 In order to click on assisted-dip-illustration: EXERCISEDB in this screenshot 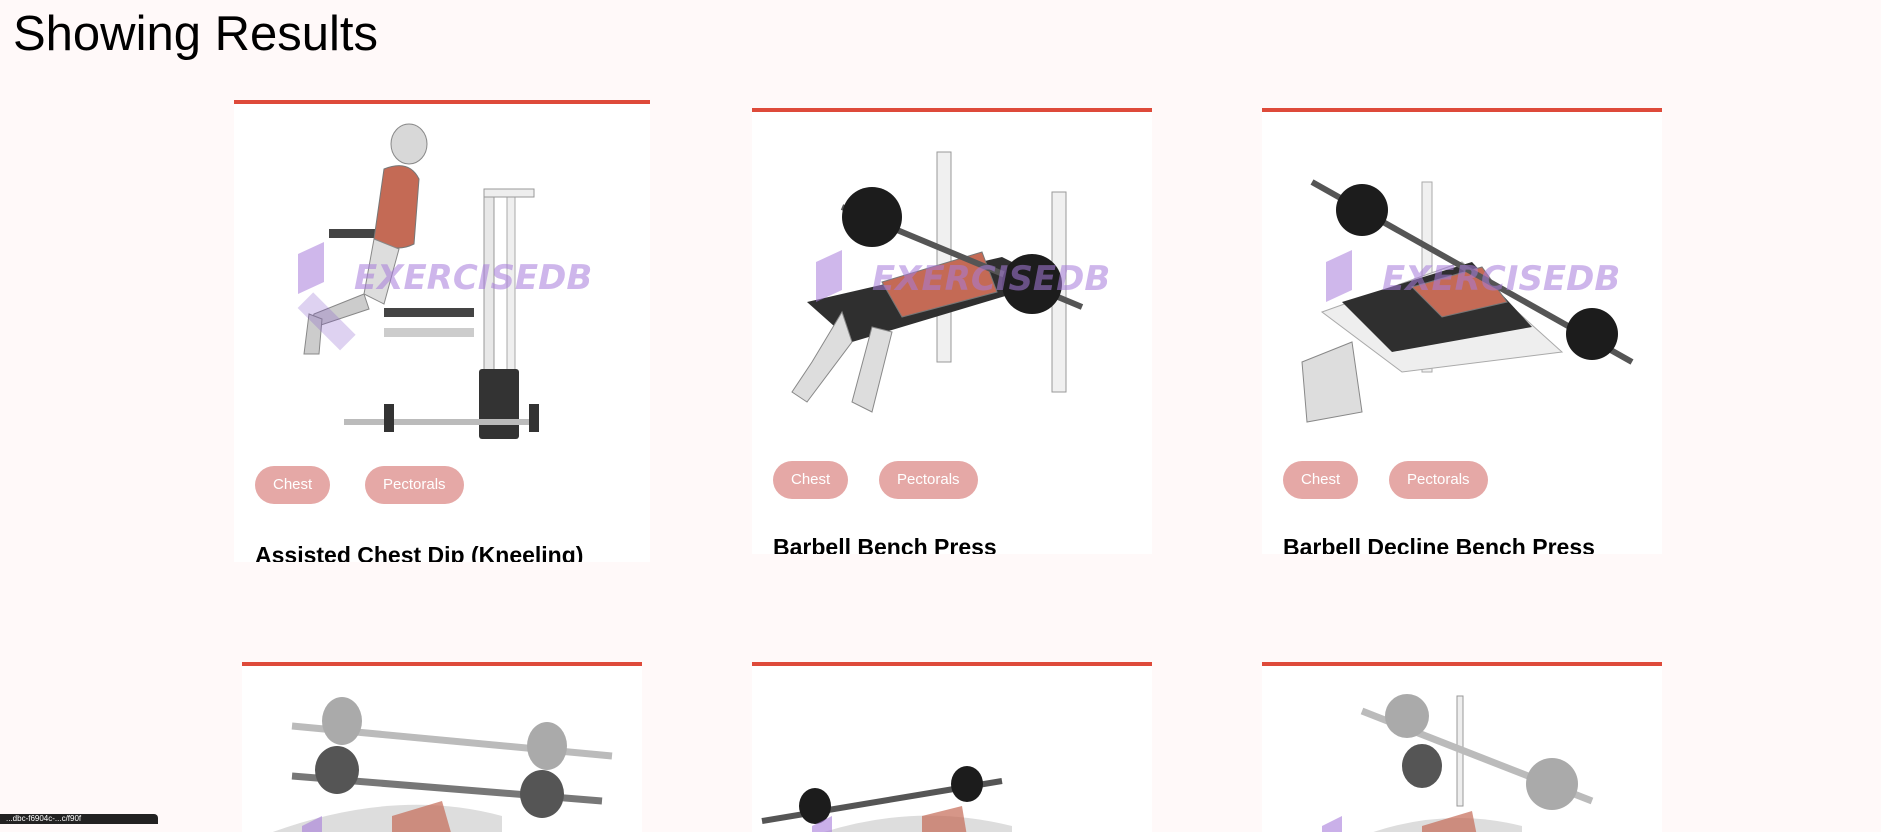, I will do `click(444, 281)`.